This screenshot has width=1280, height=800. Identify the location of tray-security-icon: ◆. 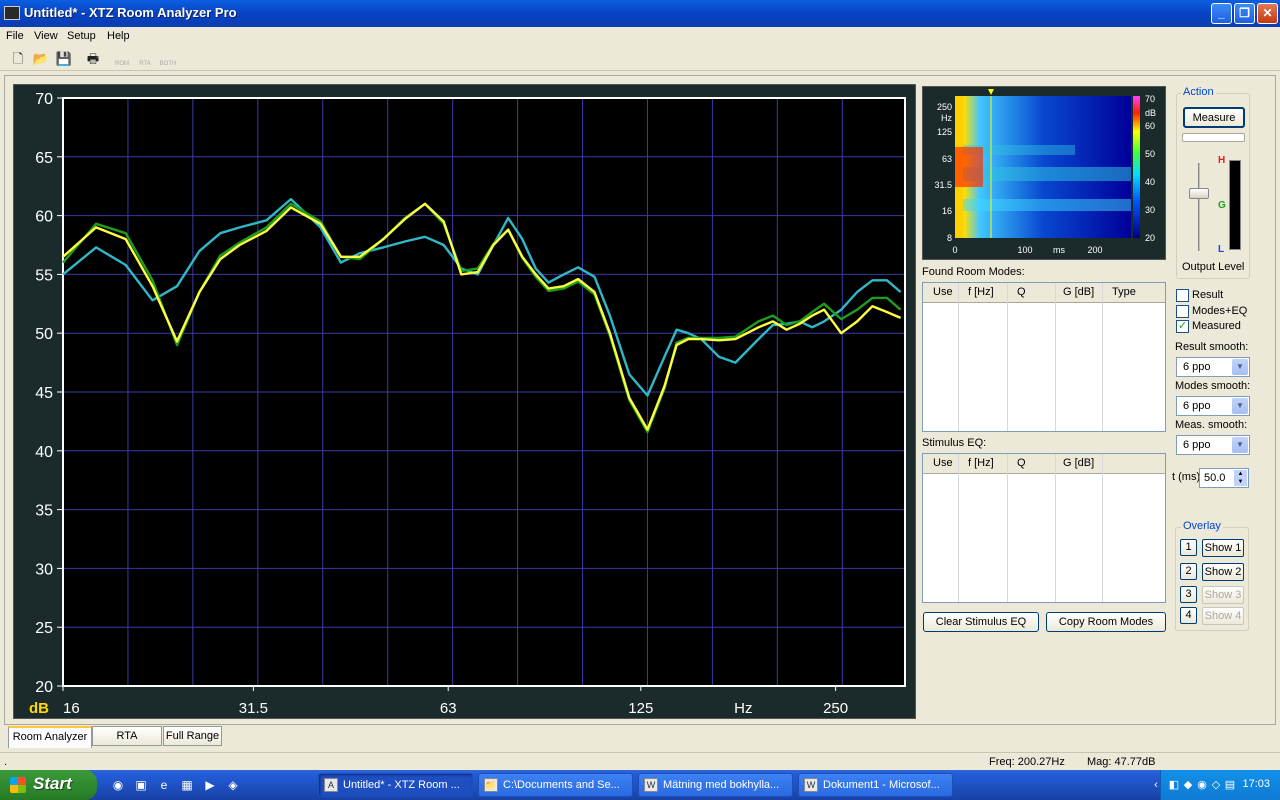
(1188, 785).